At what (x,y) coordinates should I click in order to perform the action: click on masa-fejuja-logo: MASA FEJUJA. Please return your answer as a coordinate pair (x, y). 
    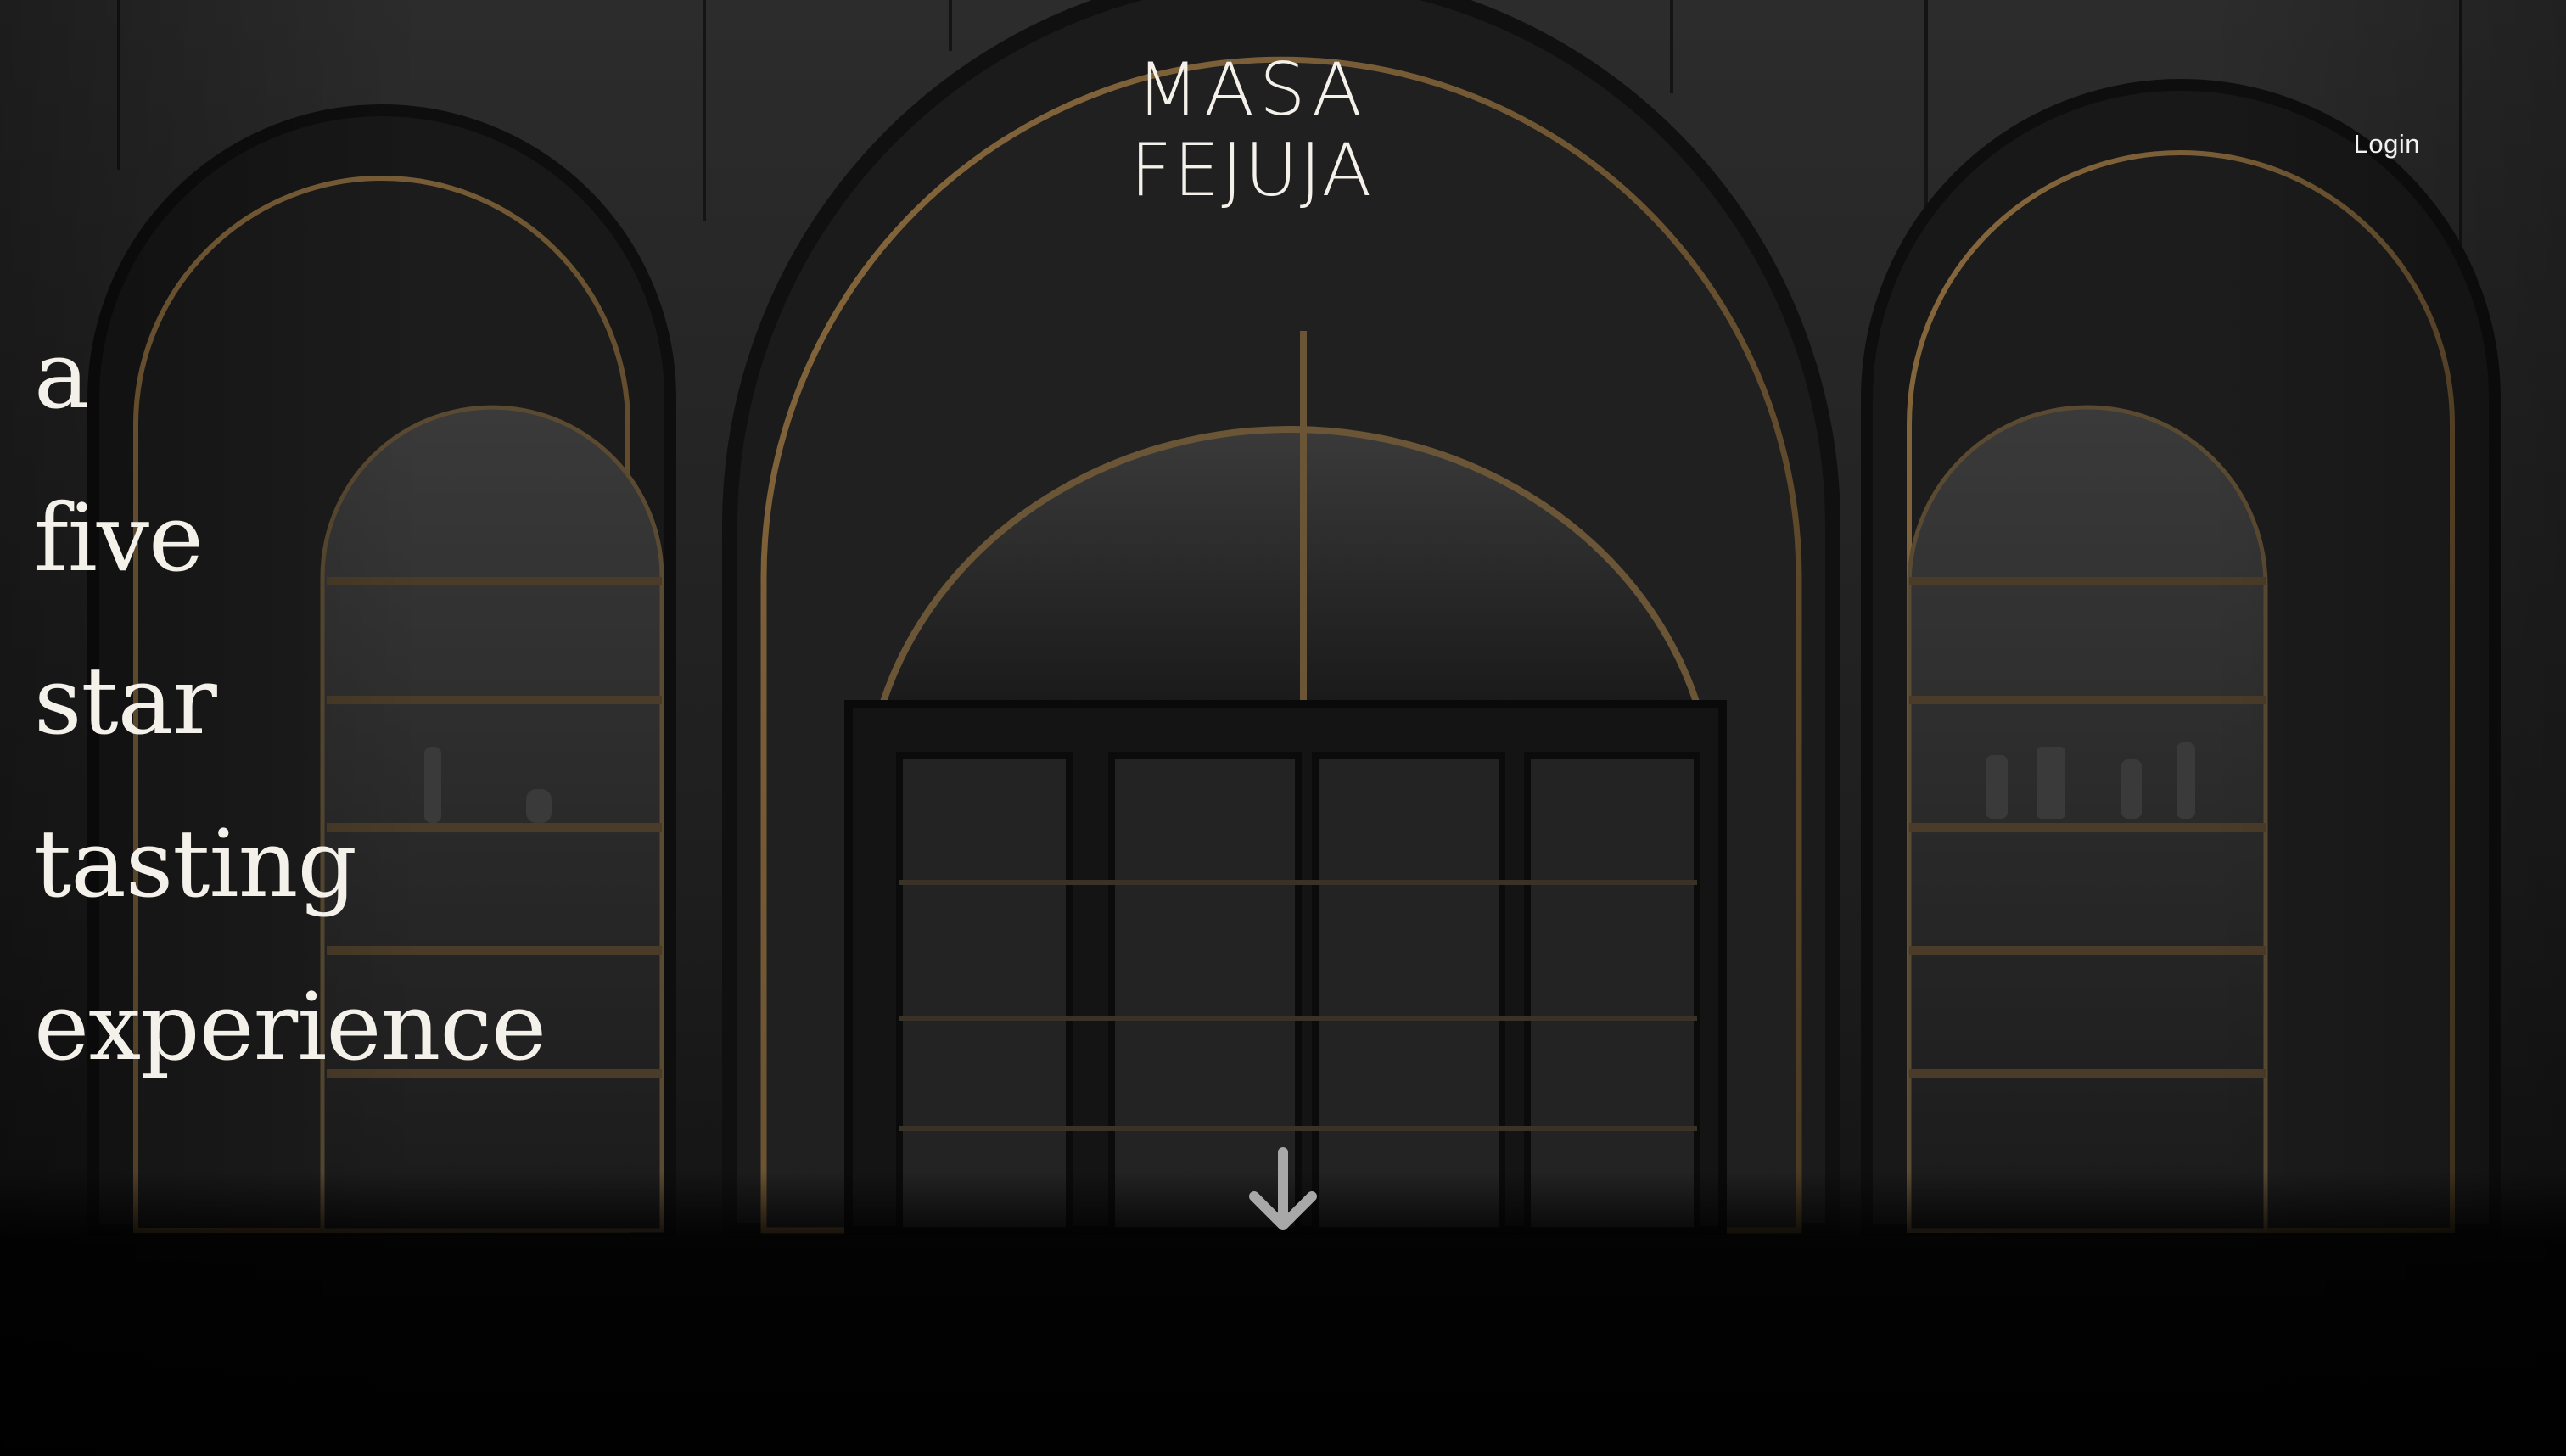
    Looking at the image, I should click on (1252, 128).